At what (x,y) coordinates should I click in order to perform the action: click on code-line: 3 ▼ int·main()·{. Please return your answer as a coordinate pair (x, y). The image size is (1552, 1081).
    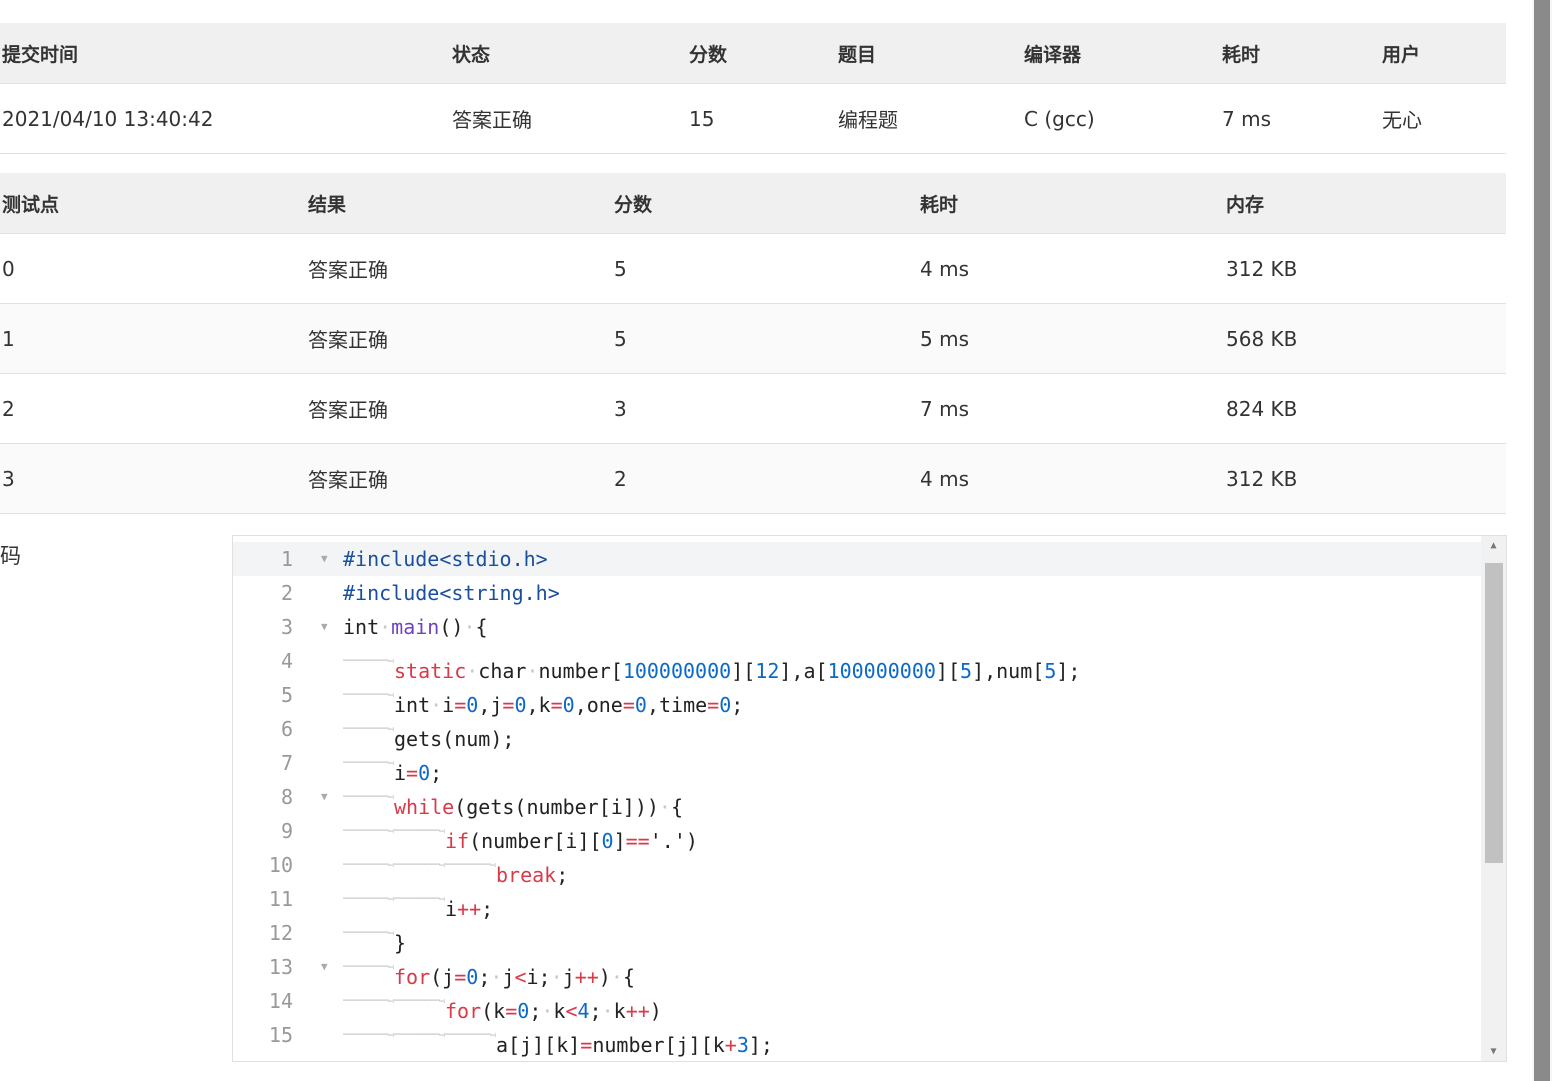
    Looking at the image, I should click on (857, 627).